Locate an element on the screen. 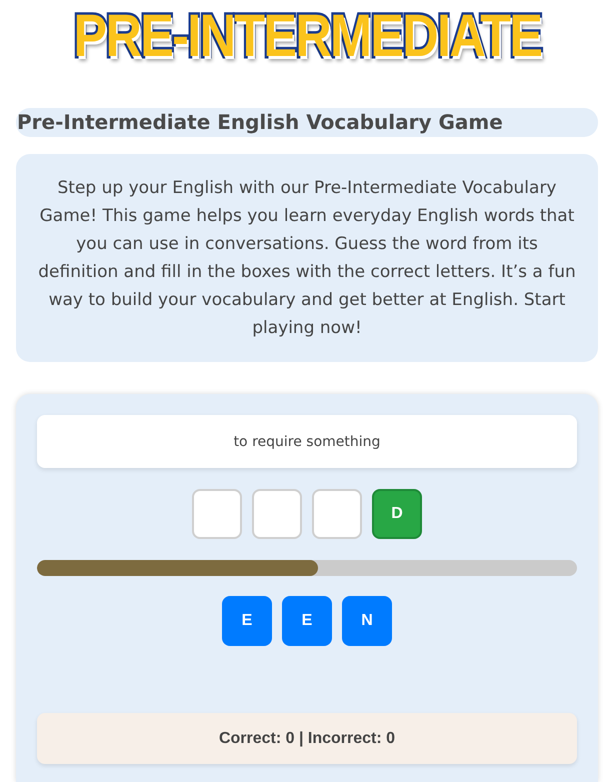  score-text: Correct: 0 | Incorrect: 0 is located at coordinates (307, 739).